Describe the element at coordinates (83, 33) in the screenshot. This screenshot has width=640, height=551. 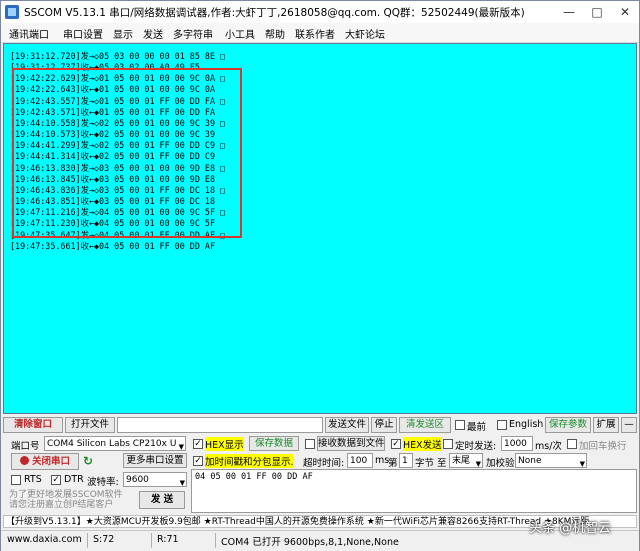
I see `menu-port-settings: 串口设置` at that location.